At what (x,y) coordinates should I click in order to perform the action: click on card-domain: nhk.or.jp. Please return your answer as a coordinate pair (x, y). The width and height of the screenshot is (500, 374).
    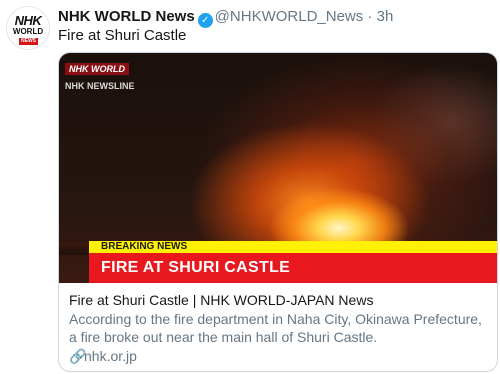
    Looking at the image, I should click on (110, 356).